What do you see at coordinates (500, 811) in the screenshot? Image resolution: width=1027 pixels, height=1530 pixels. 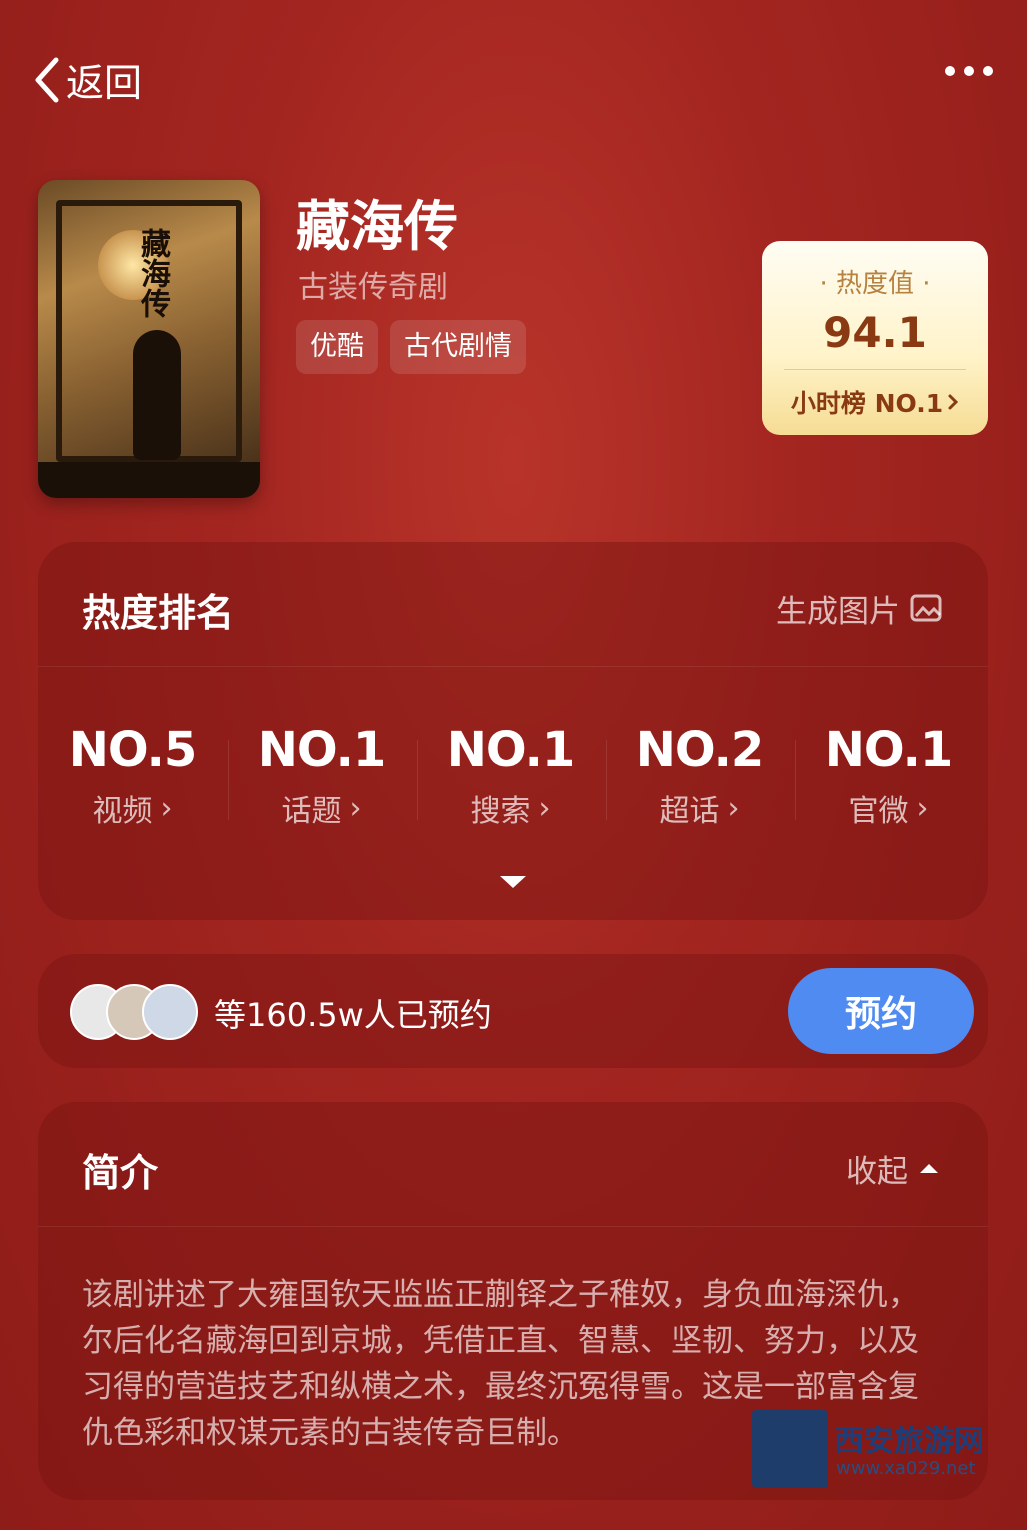 I see `rank-label: 搜索` at bounding box center [500, 811].